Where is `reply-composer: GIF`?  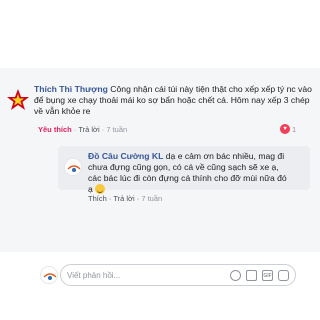
reply-composer: GIF is located at coordinates (178, 275).